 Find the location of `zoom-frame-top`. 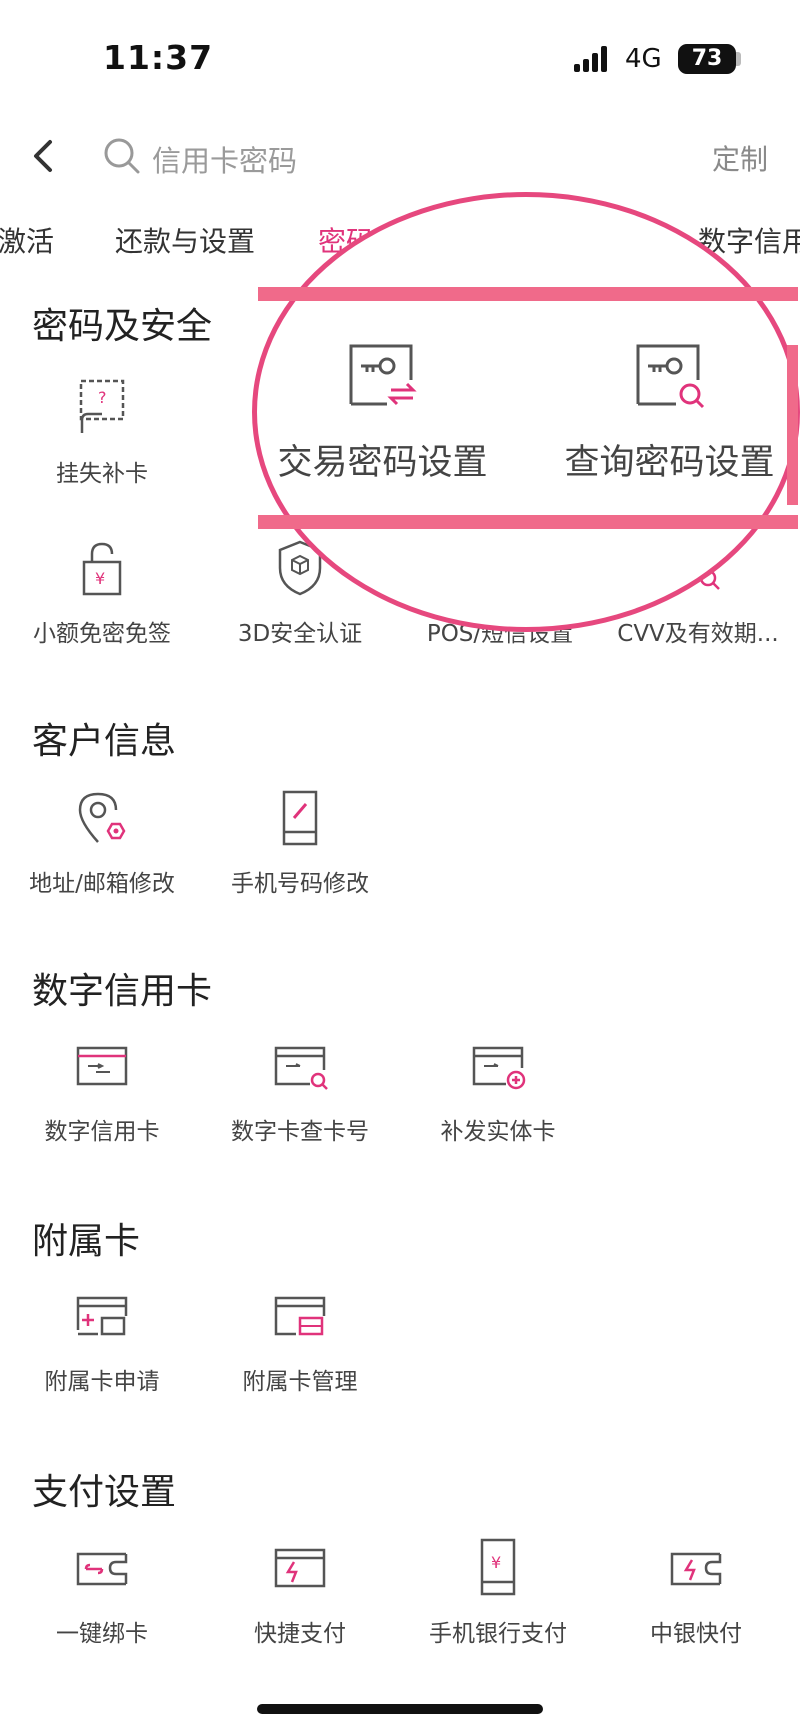

zoom-frame-top is located at coordinates (528, 294).